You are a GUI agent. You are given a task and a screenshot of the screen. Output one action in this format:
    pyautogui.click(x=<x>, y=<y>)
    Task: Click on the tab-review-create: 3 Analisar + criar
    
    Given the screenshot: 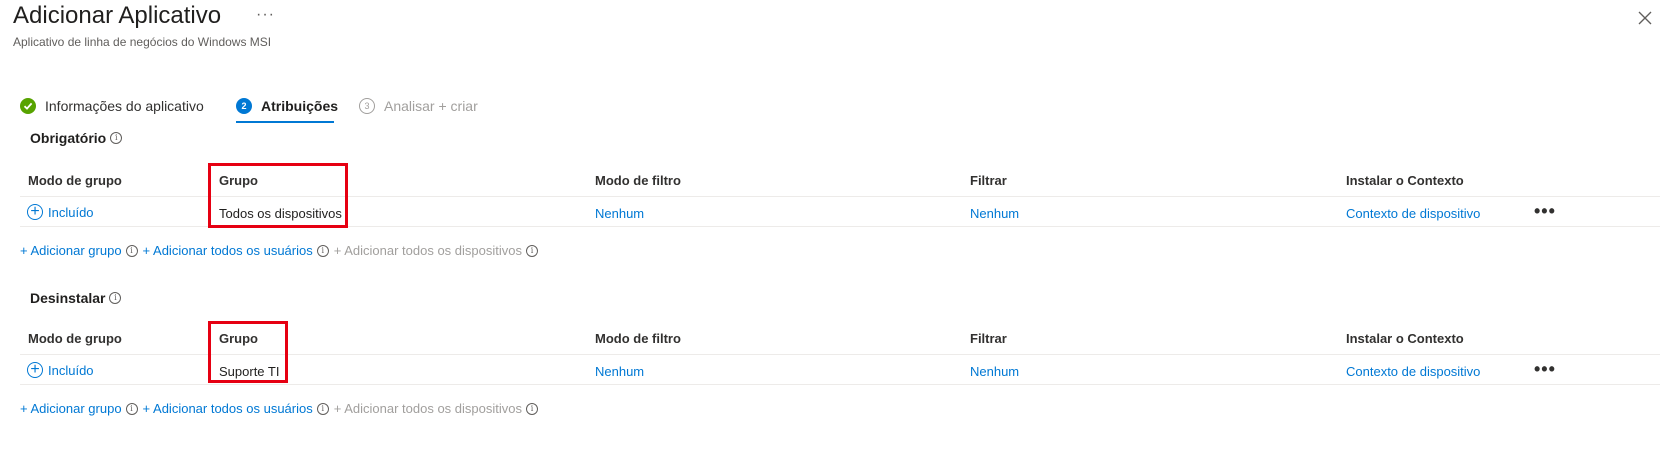 What is the action you would take?
    pyautogui.click(x=418, y=106)
    